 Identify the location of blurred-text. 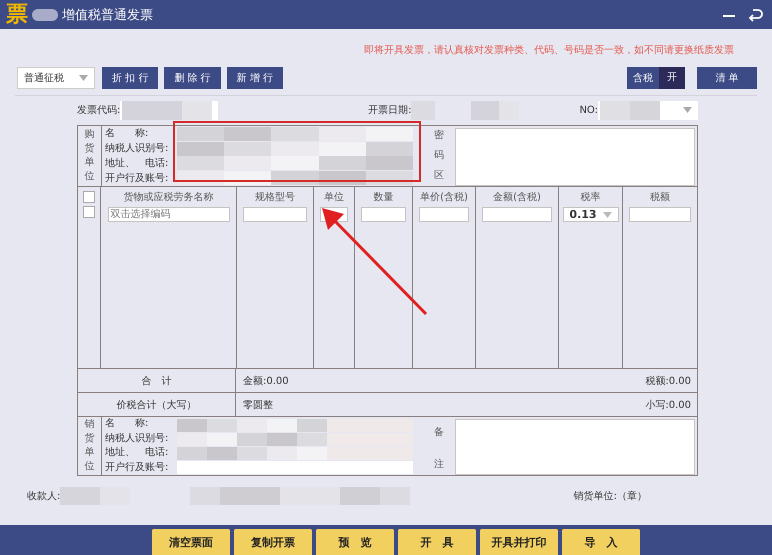
(45, 14).